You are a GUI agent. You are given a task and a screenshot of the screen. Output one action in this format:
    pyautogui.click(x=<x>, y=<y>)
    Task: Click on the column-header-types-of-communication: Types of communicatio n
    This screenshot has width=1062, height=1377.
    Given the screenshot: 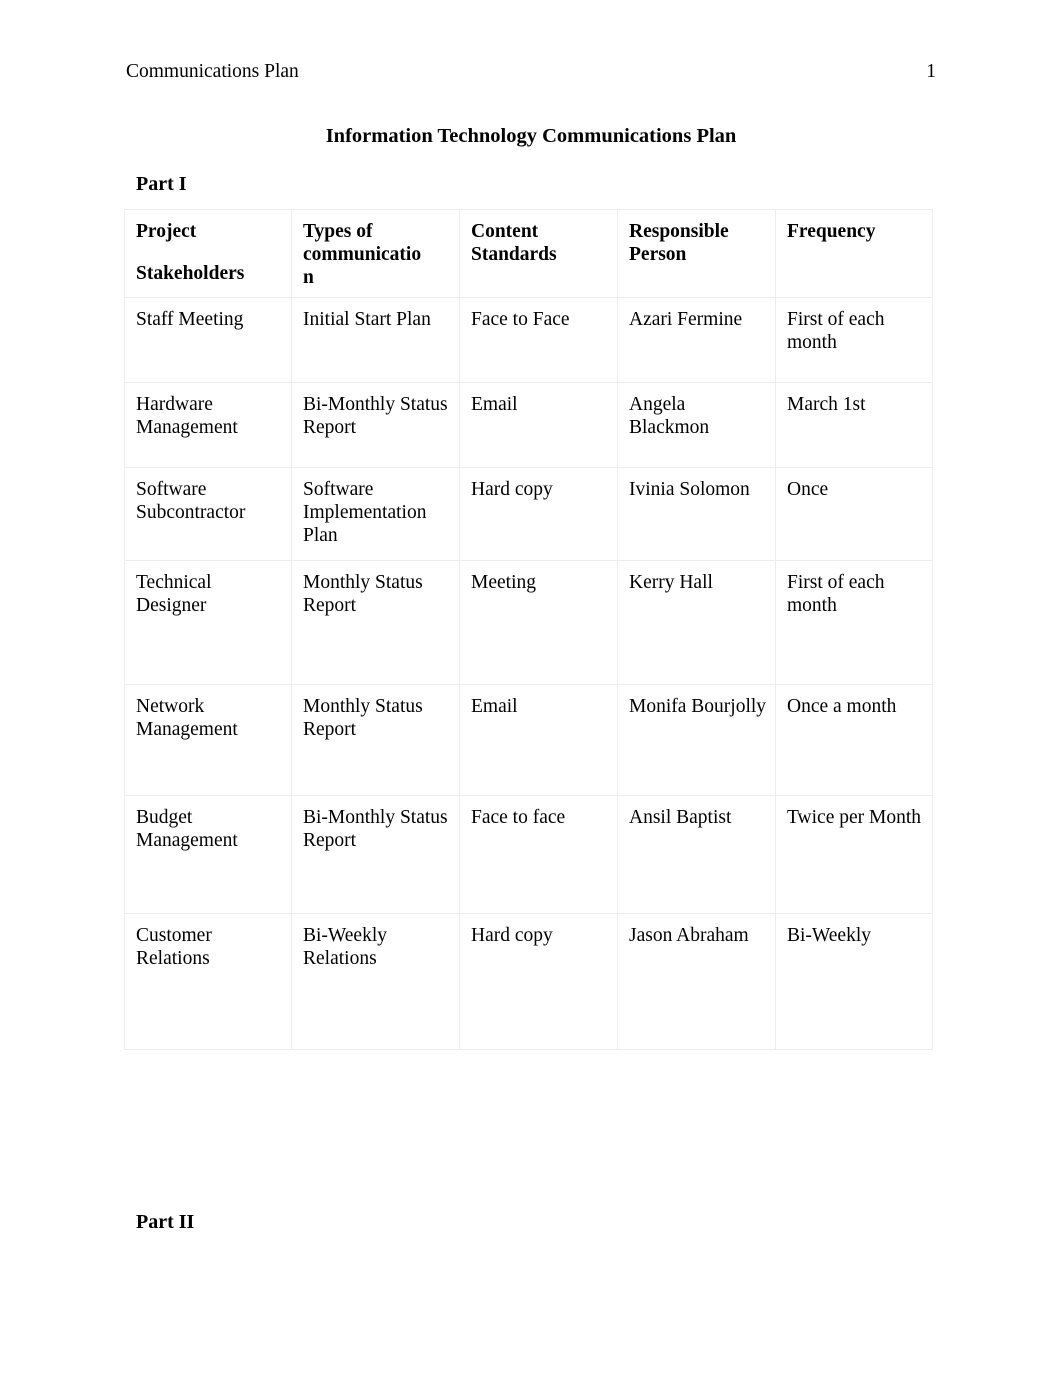 What is the action you would take?
    pyautogui.click(x=375, y=253)
    